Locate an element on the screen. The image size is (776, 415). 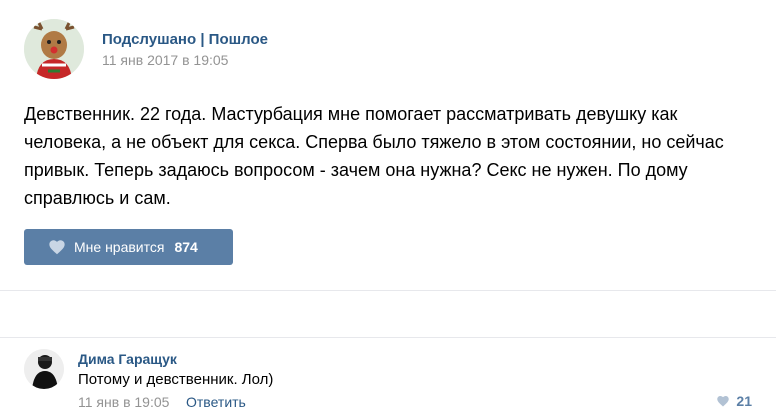
post-author-link: Подслушано | Пошлое is located at coordinates (185, 39).